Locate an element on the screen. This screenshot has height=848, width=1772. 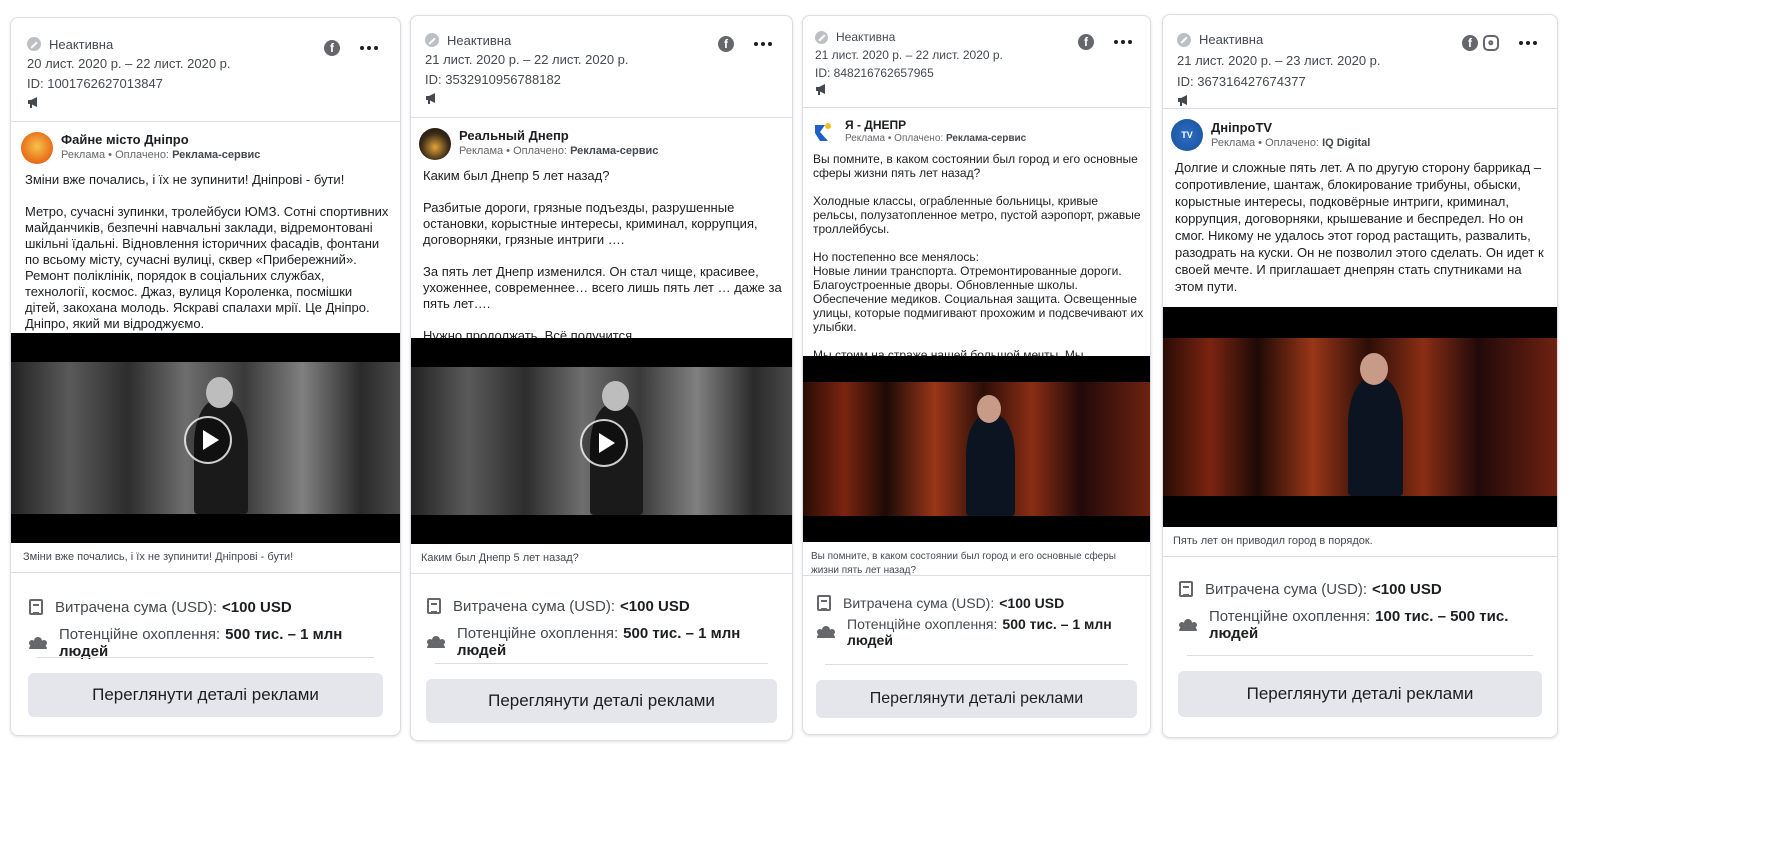
advertiser-name: Файне місто Дніпро is located at coordinates (160, 140).